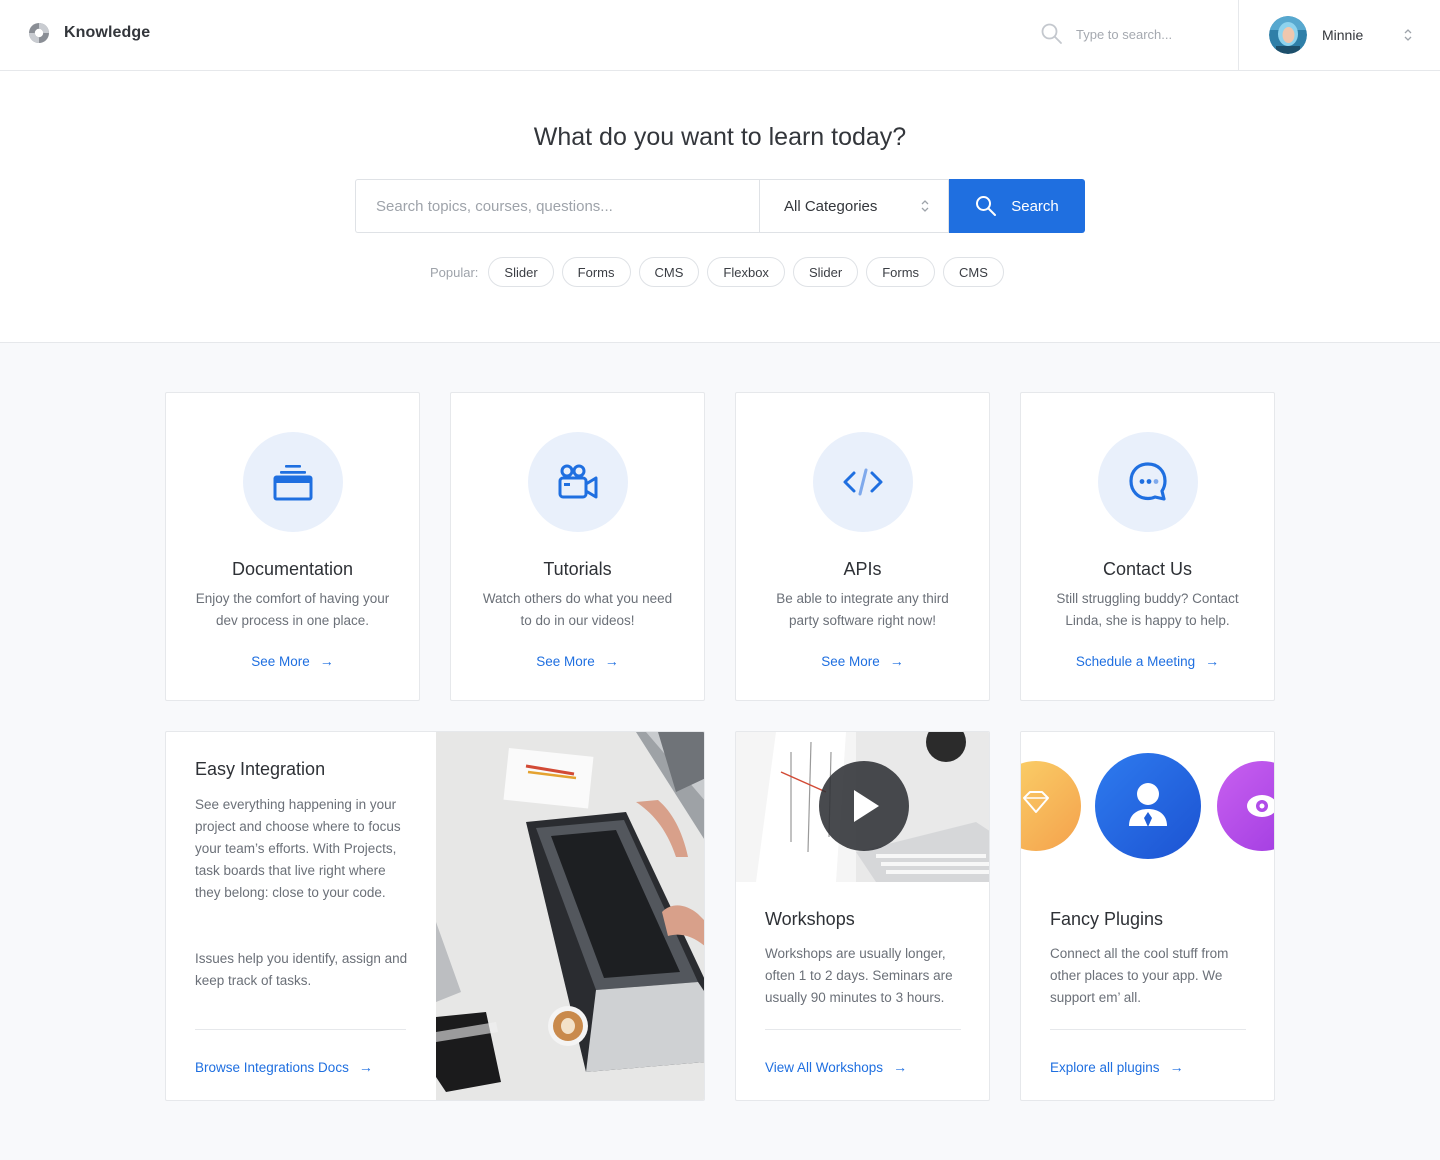 Image resolution: width=1440 pixels, height=1160 pixels. I want to click on hero-search-bar: All Categories Search, so click(720, 206).